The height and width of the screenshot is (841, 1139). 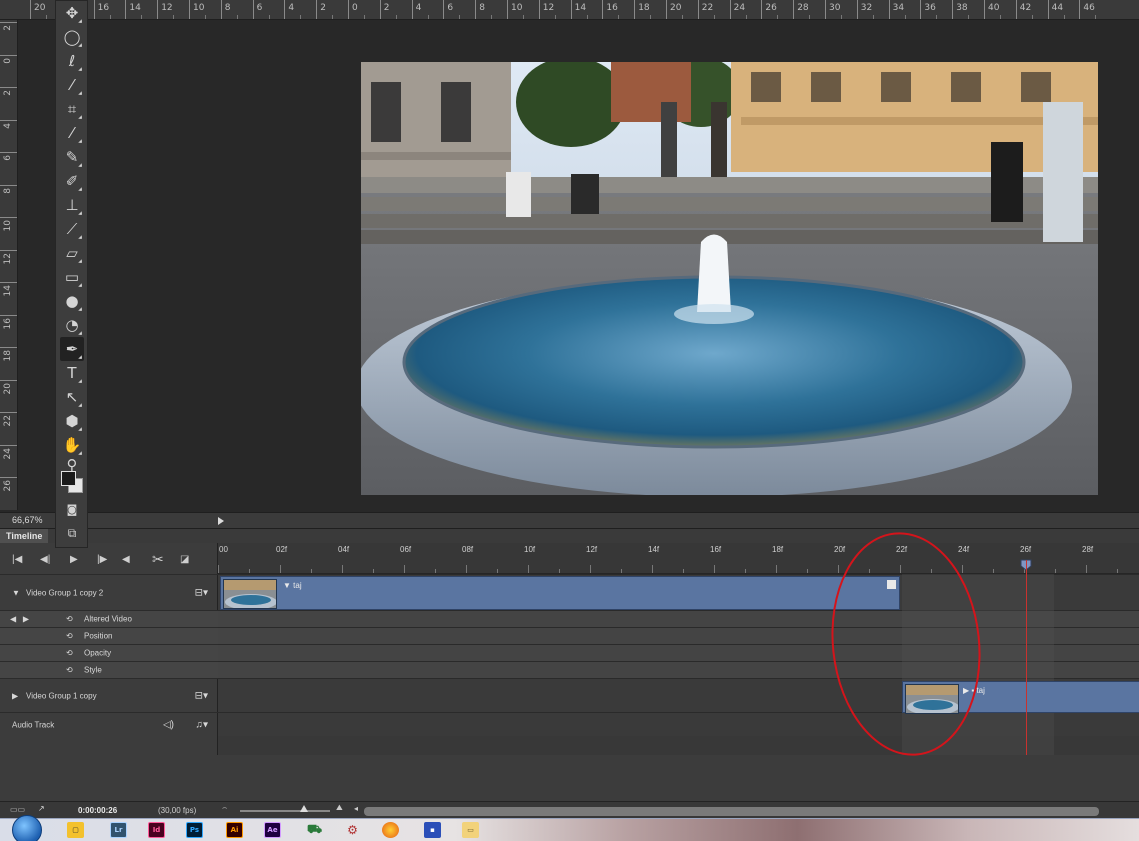 I want to click on track-opacity: ⟲ Opacity, so click(x=109, y=652).